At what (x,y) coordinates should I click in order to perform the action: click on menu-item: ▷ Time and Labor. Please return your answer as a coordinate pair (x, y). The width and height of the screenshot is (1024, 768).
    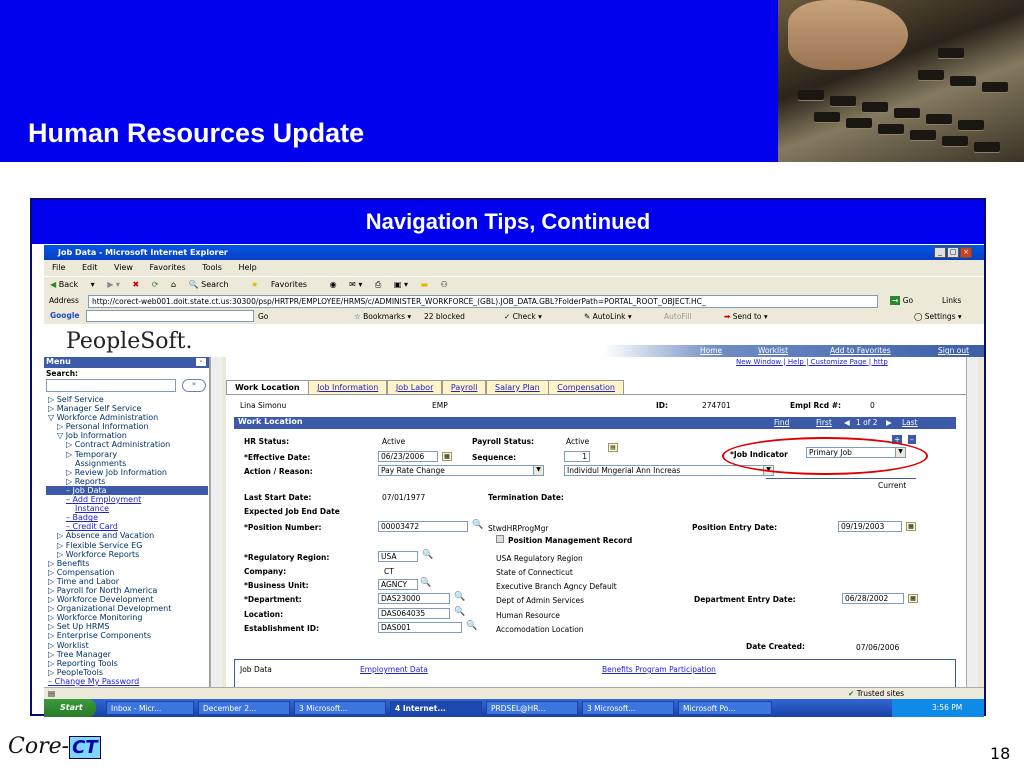
    Looking at the image, I should click on (127, 581).